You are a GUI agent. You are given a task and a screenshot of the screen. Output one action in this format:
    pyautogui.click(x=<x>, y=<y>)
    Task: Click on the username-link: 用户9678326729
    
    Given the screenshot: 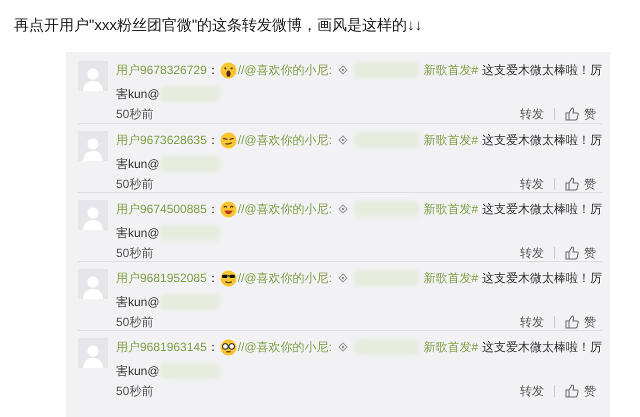 What is the action you would take?
    pyautogui.click(x=161, y=70)
    